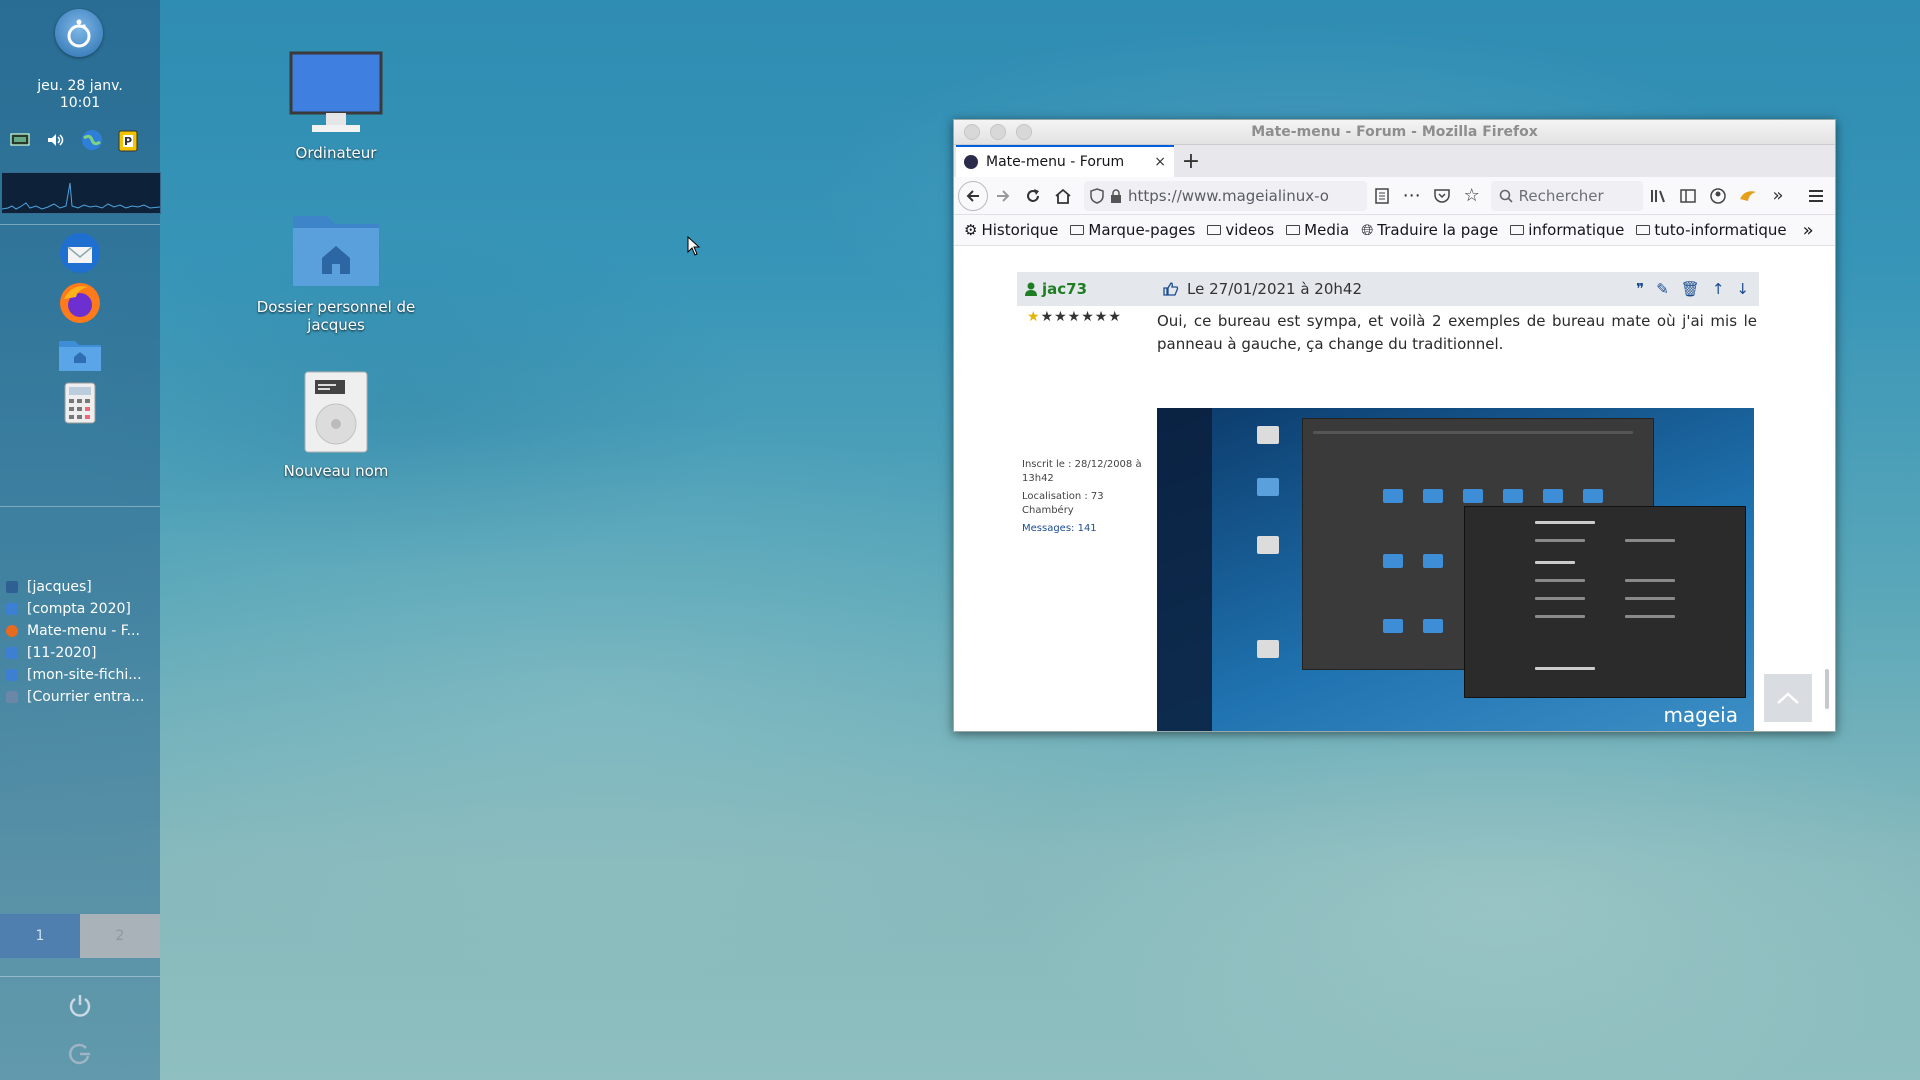 This screenshot has width=1920, height=1080. I want to click on account-icon, so click(1718, 196).